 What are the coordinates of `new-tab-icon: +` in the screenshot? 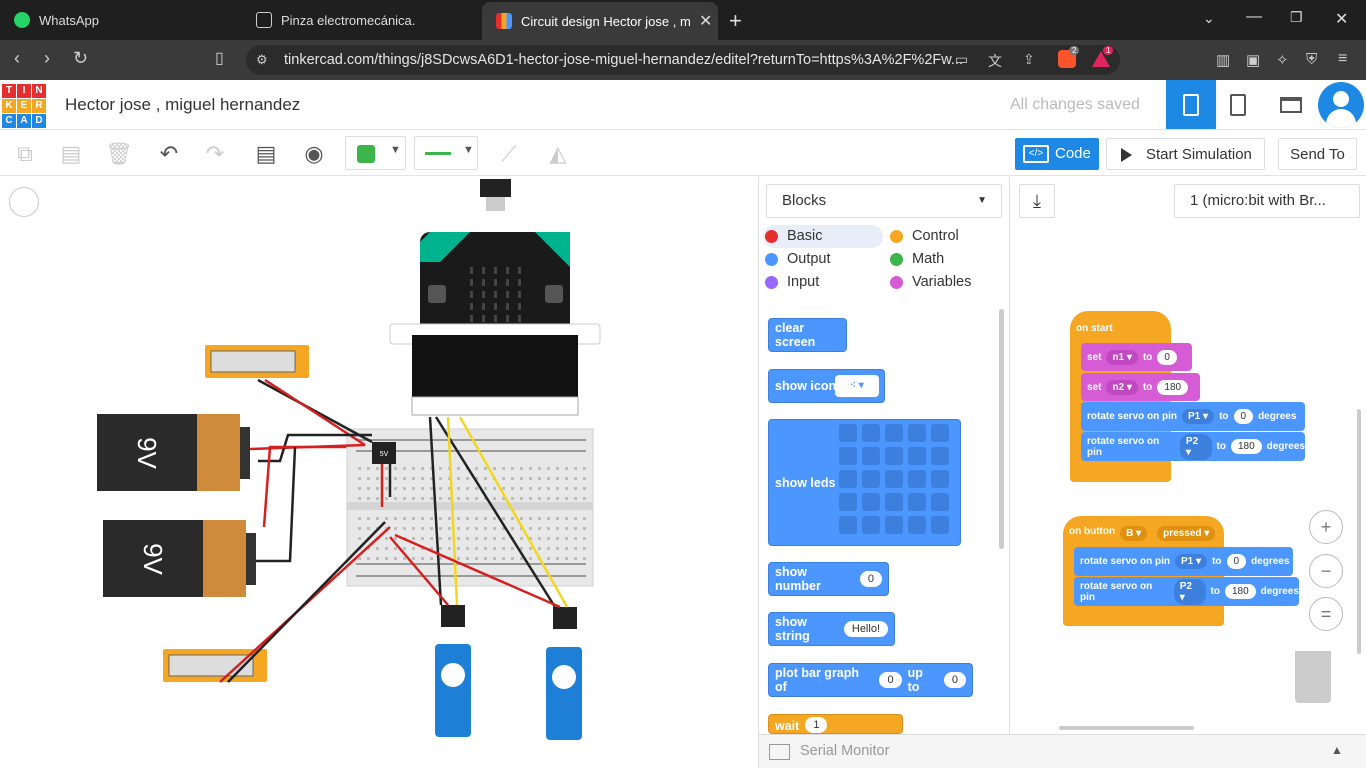 It's located at (735, 21).